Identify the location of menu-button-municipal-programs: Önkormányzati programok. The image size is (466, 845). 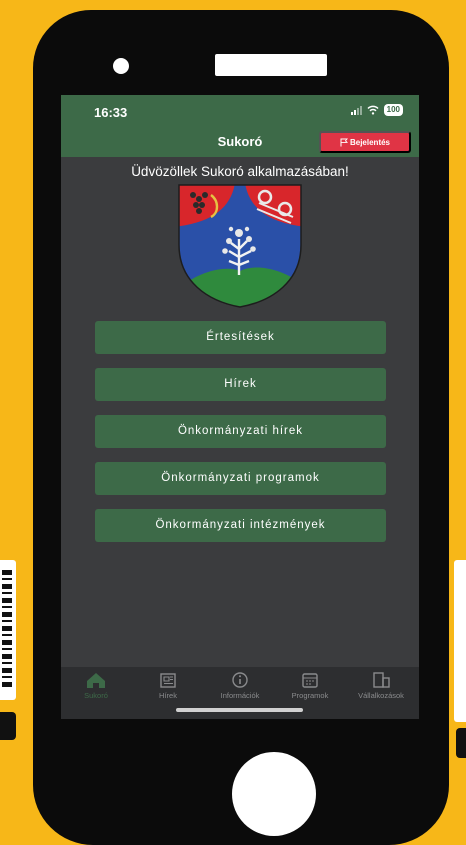
(240, 478).